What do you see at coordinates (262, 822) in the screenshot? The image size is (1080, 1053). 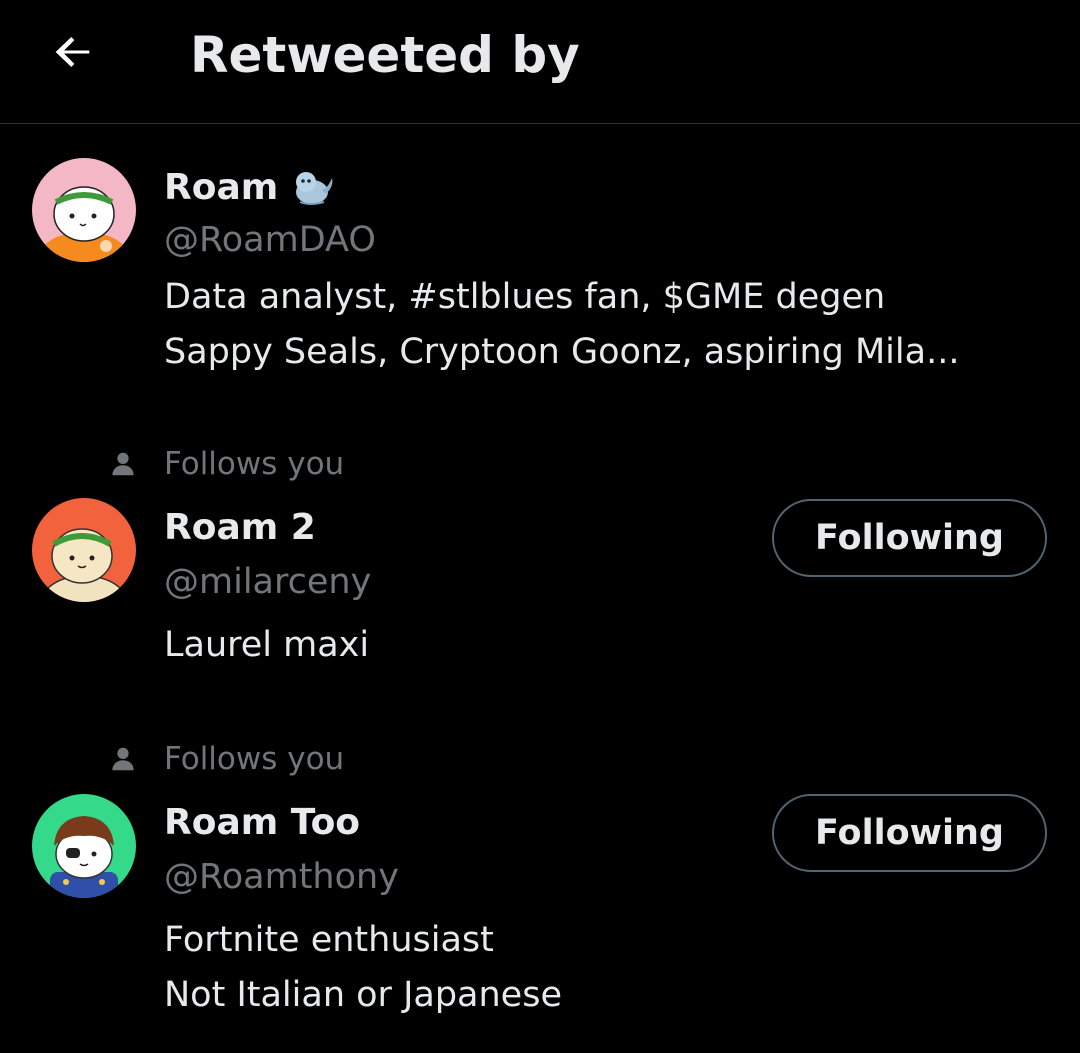 I see `display-name: Roam Too` at bounding box center [262, 822].